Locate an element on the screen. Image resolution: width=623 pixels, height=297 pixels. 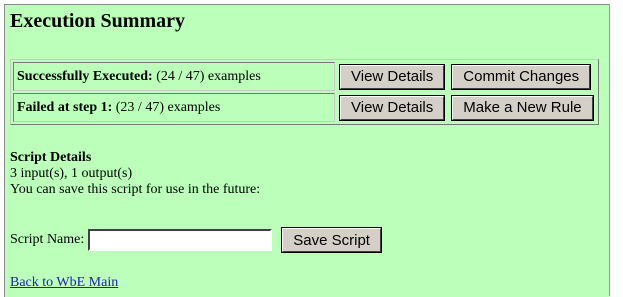
commit-cell: Commit Changes is located at coordinates (522, 76).